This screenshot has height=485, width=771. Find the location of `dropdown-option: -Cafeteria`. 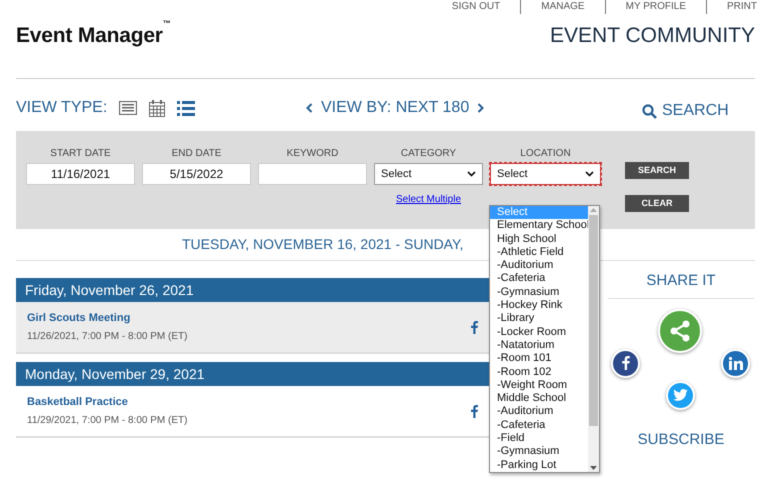

dropdown-option: -Cafeteria is located at coordinates (539, 425).